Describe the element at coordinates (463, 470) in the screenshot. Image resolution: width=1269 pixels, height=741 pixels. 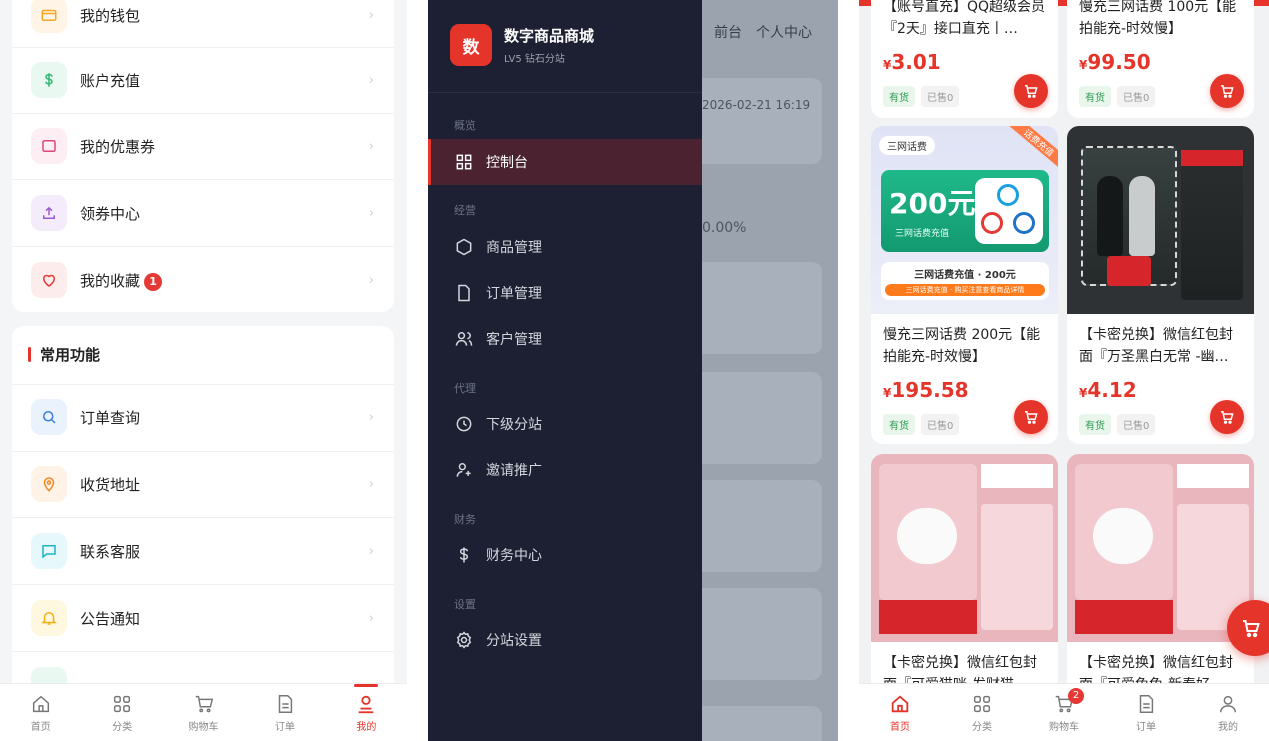
I see `user-plus-icon` at that location.